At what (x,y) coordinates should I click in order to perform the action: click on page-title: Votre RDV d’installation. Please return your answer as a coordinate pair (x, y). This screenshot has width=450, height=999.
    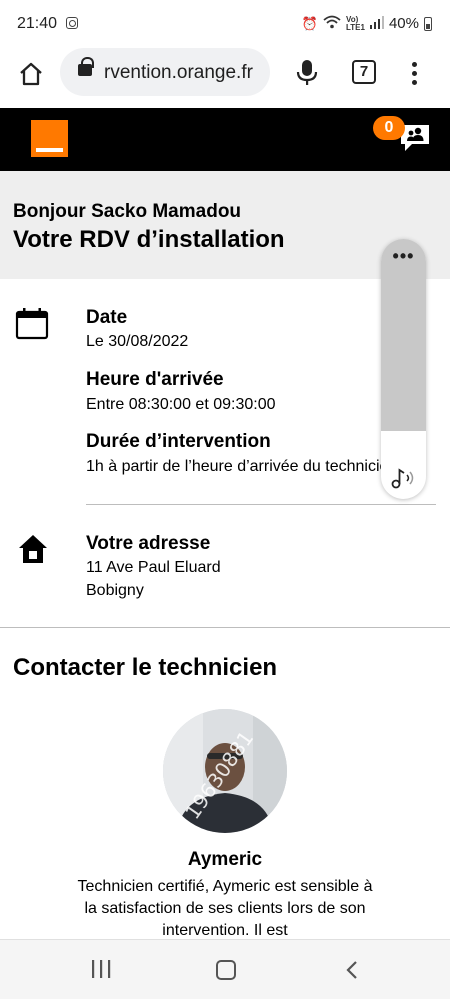
    Looking at the image, I should click on (149, 239).